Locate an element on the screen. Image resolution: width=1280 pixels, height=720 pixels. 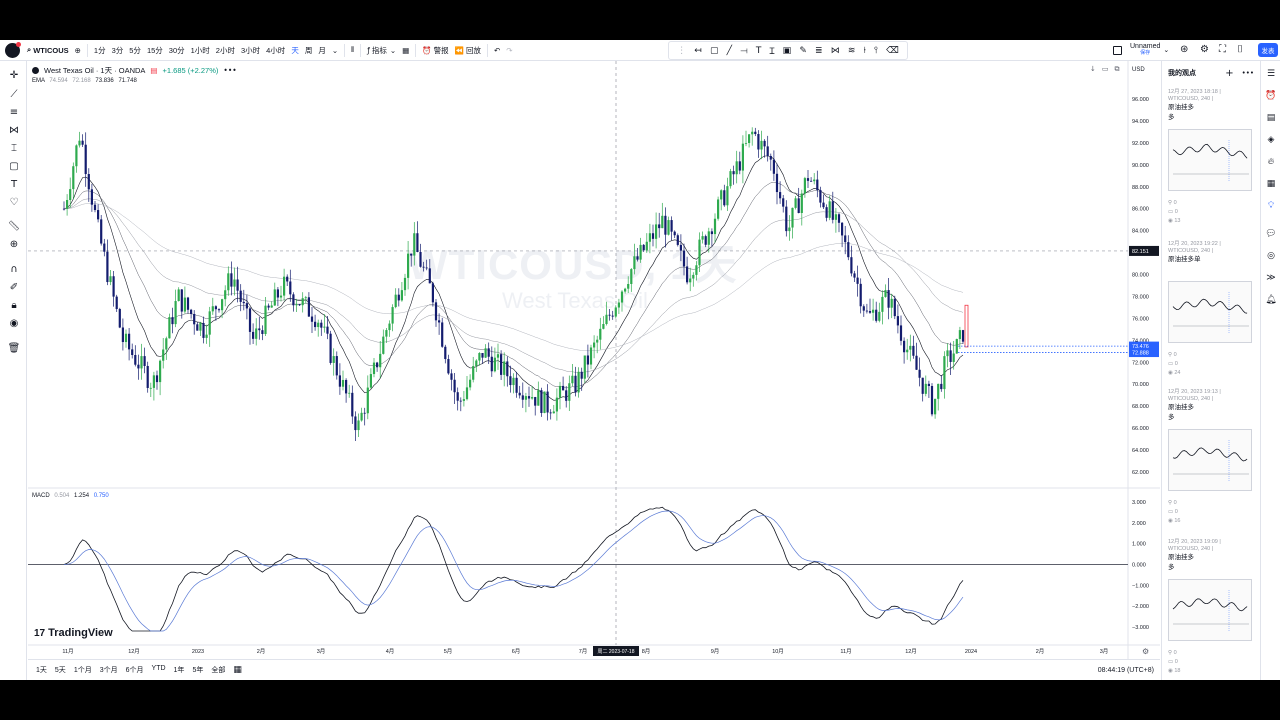
add-icon: + is located at coordinates (1229, 73).